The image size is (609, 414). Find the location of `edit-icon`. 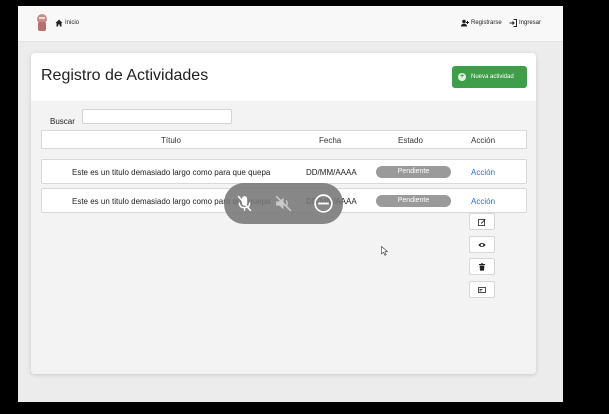

edit-icon is located at coordinates (482, 222).